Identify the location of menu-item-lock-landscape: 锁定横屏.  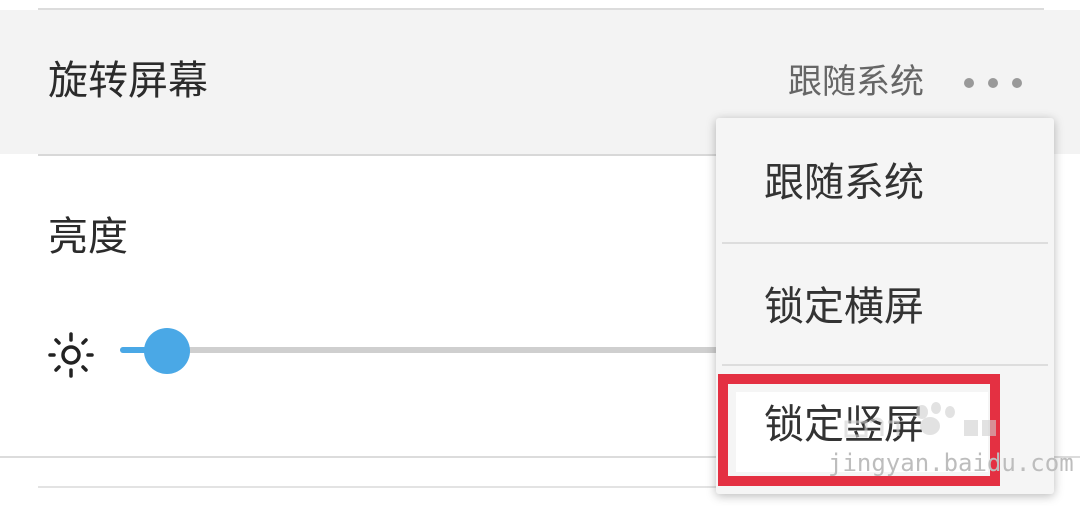
(885, 302).